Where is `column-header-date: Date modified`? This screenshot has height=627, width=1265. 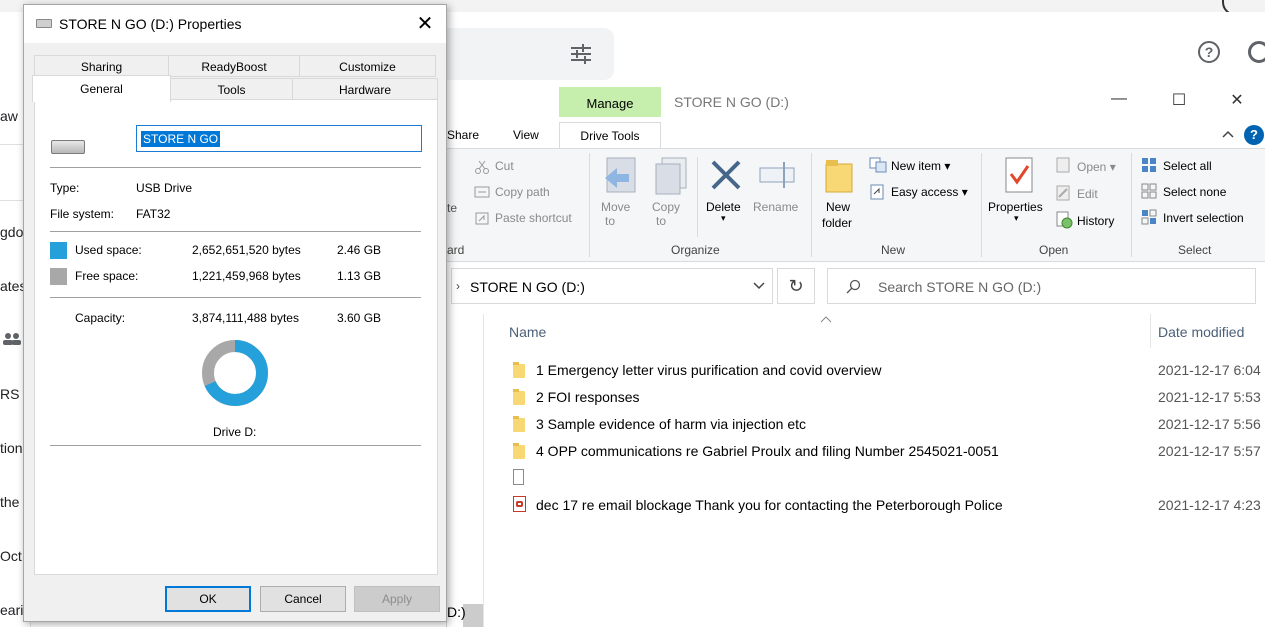 column-header-date: Date modified is located at coordinates (1201, 332).